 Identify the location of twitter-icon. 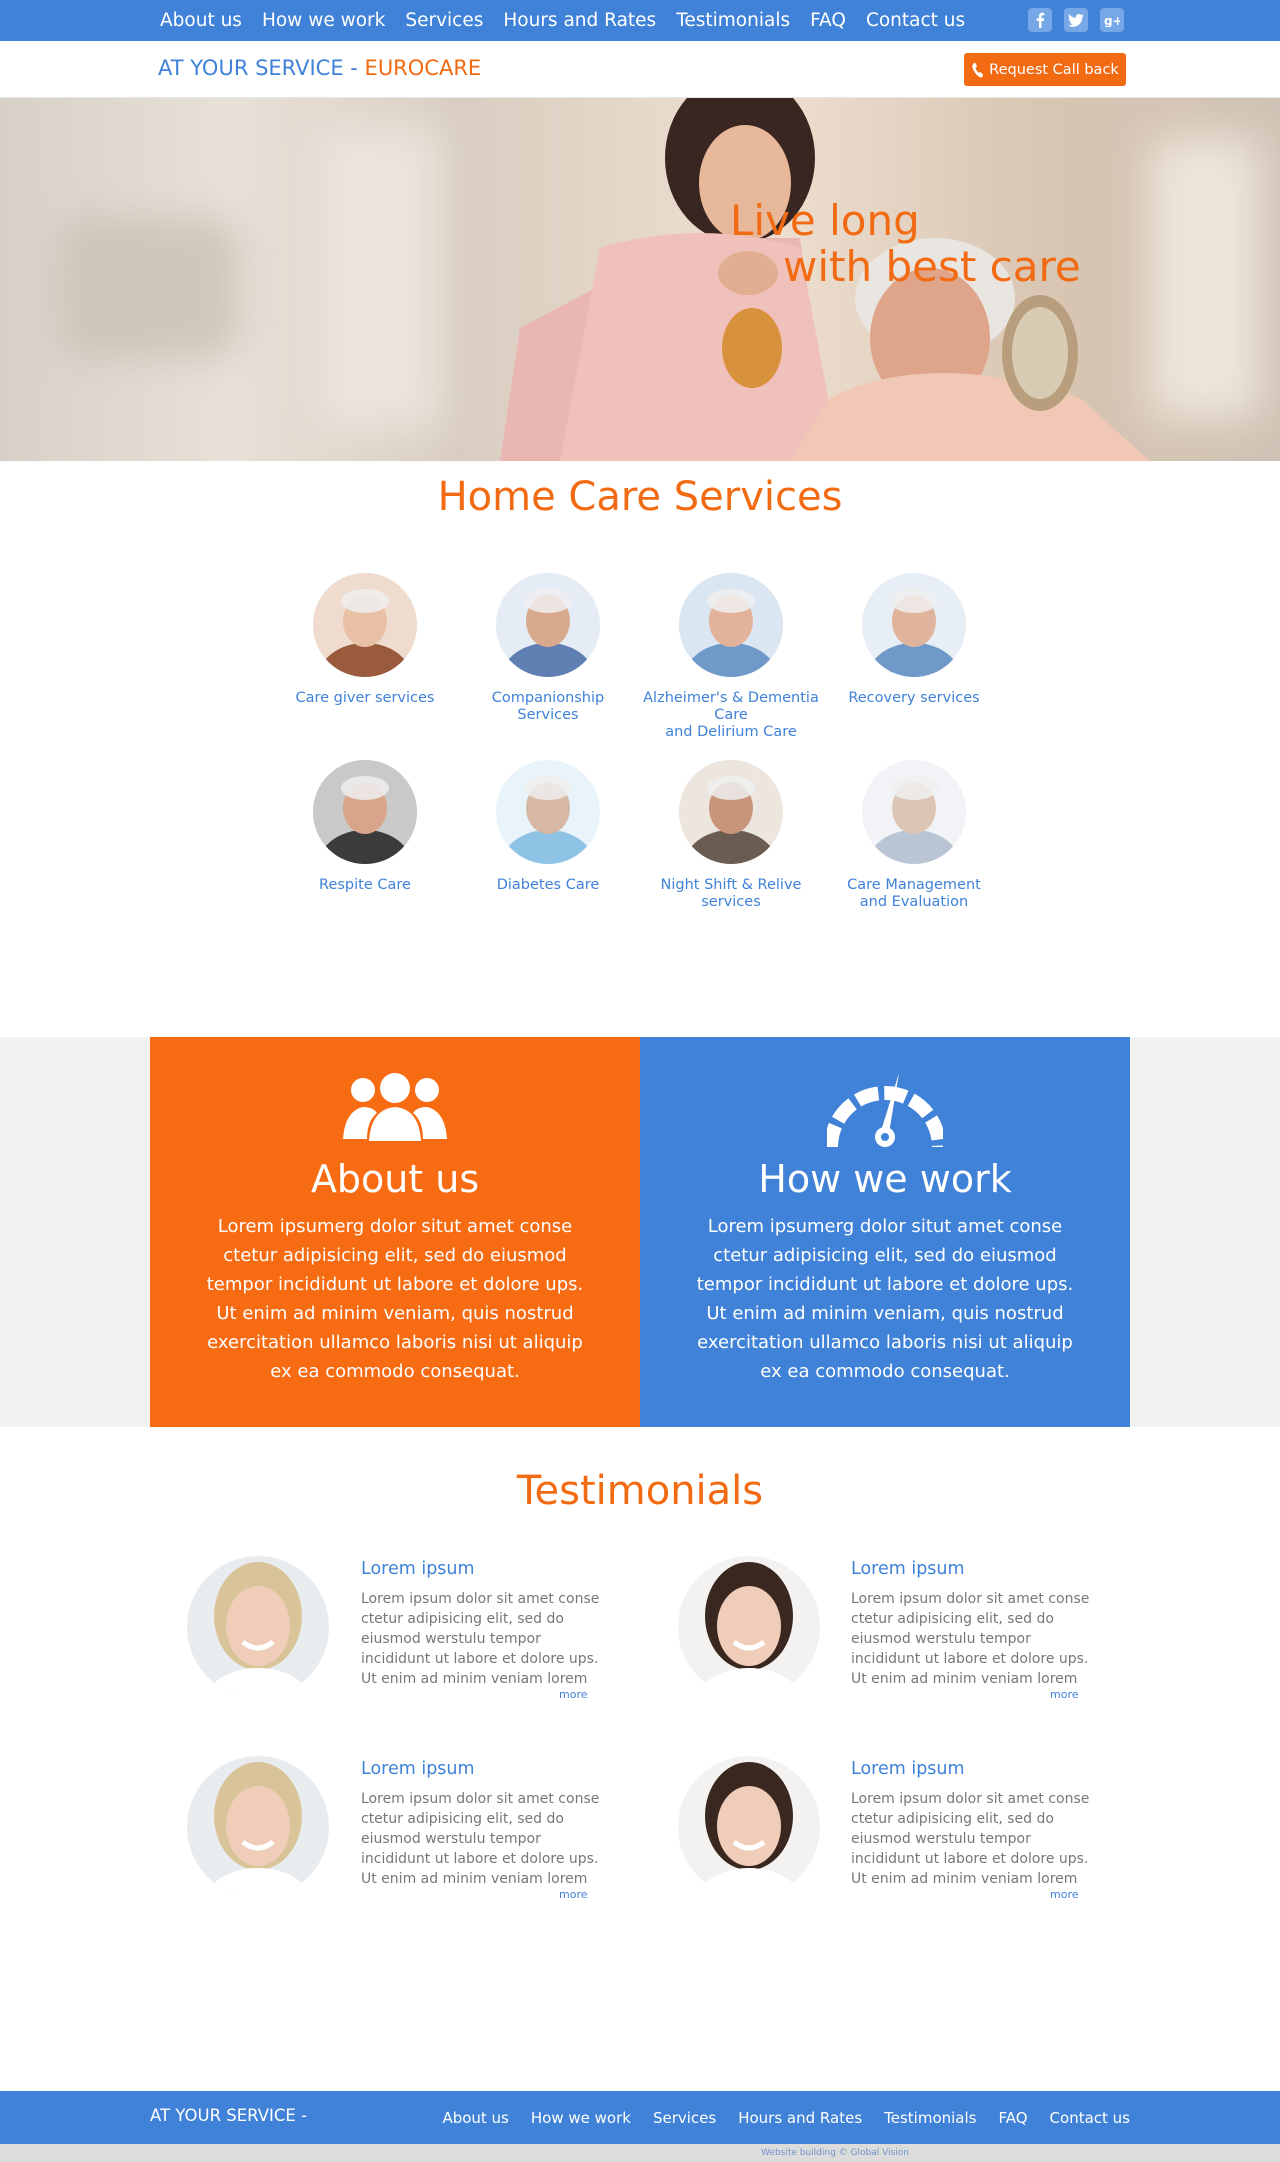
(1076, 20).